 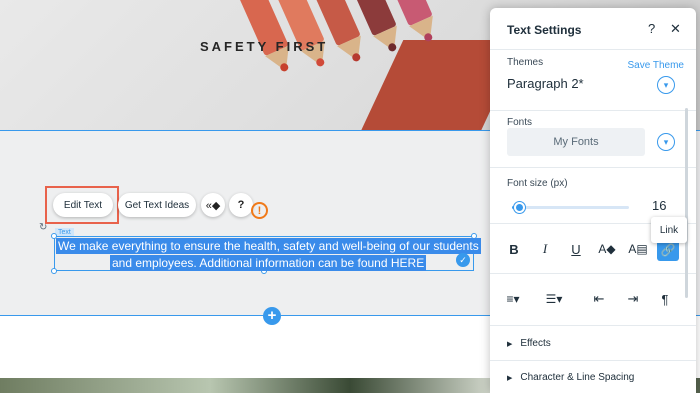 What do you see at coordinates (513, 299) in the screenshot?
I see `align-icon: ≡▾` at bounding box center [513, 299].